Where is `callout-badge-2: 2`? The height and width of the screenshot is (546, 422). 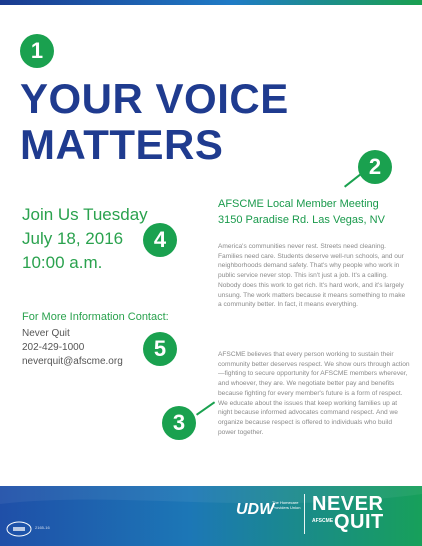
callout-badge-2: 2 is located at coordinates (375, 167).